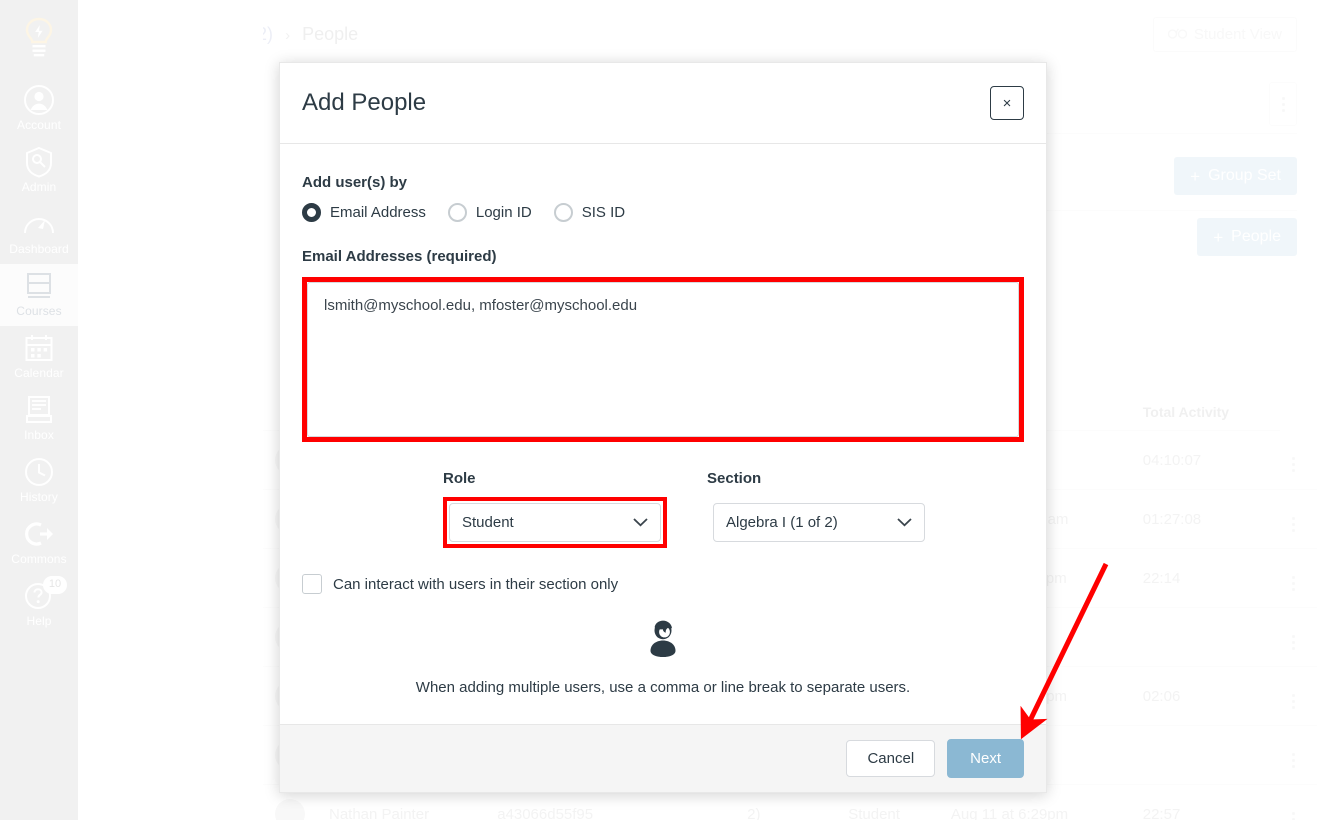 Image resolution: width=1317 pixels, height=820 pixels. I want to click on radio-label: SIS ID, so click(603, 212).